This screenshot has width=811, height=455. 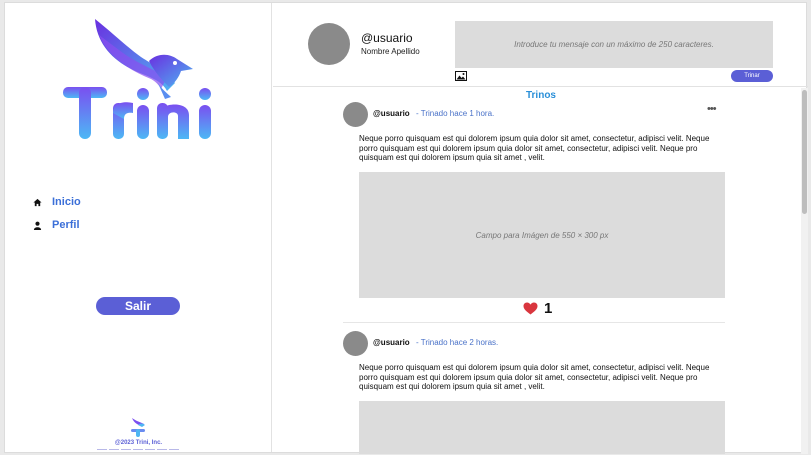 What do you see at coordinates (461, 76) in the screenshot?
I see `image-icon` at bounding box center [461, 76].